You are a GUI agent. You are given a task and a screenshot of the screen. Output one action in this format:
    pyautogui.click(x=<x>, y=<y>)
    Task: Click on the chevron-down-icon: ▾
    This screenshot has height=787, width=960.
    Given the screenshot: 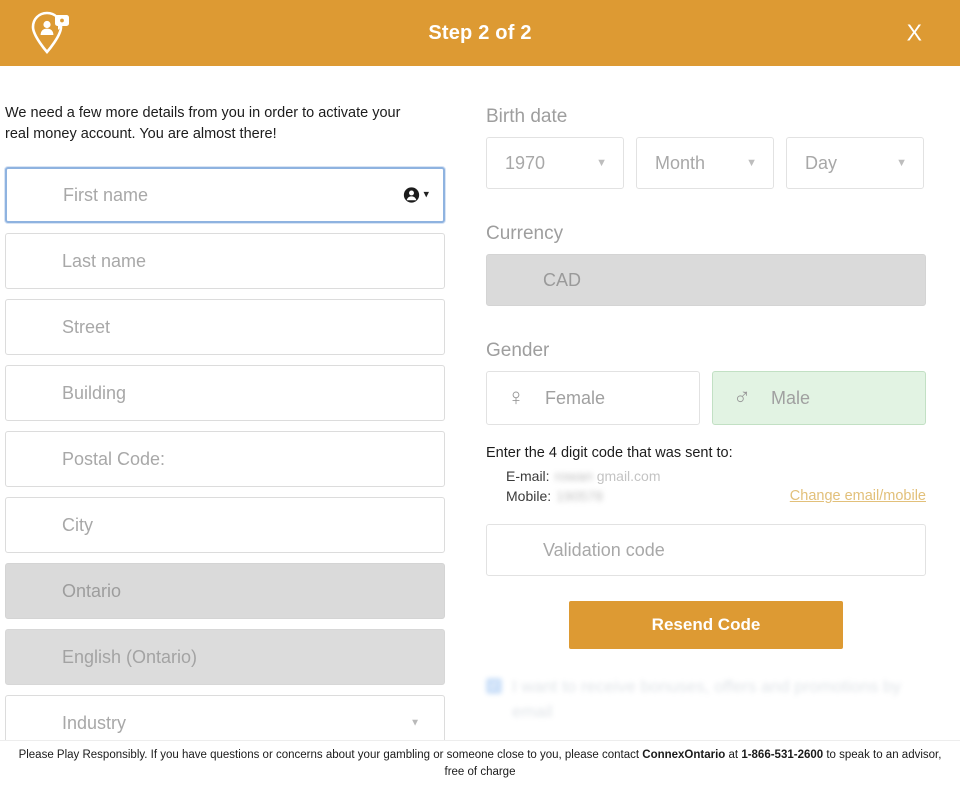 What is the action you would take?
    pyautogui.click(x=426, y=194)
    